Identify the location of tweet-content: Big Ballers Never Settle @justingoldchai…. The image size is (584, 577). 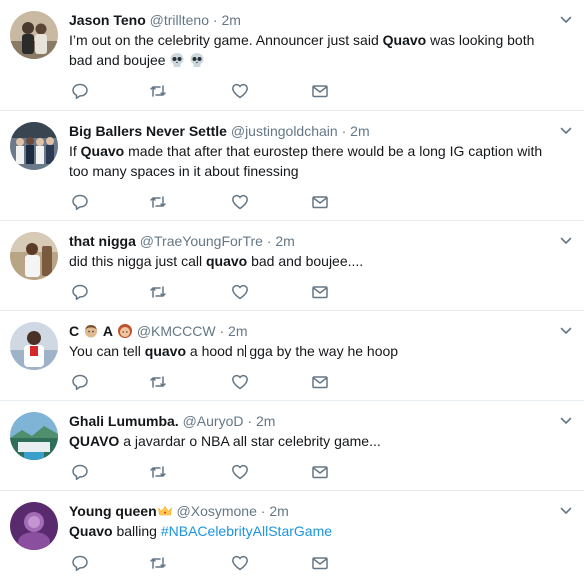
(311, 151).